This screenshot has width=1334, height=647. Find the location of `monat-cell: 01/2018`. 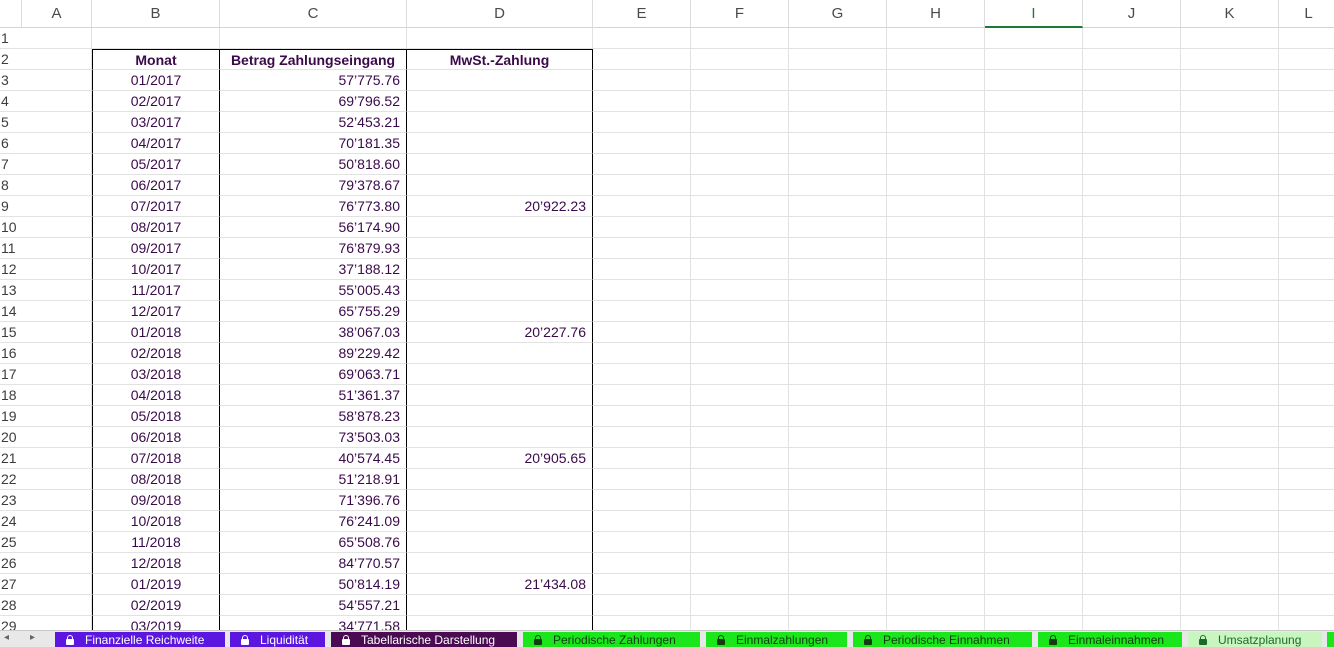

monat-cell: 01/2018 is located at coordinates (156, 332).